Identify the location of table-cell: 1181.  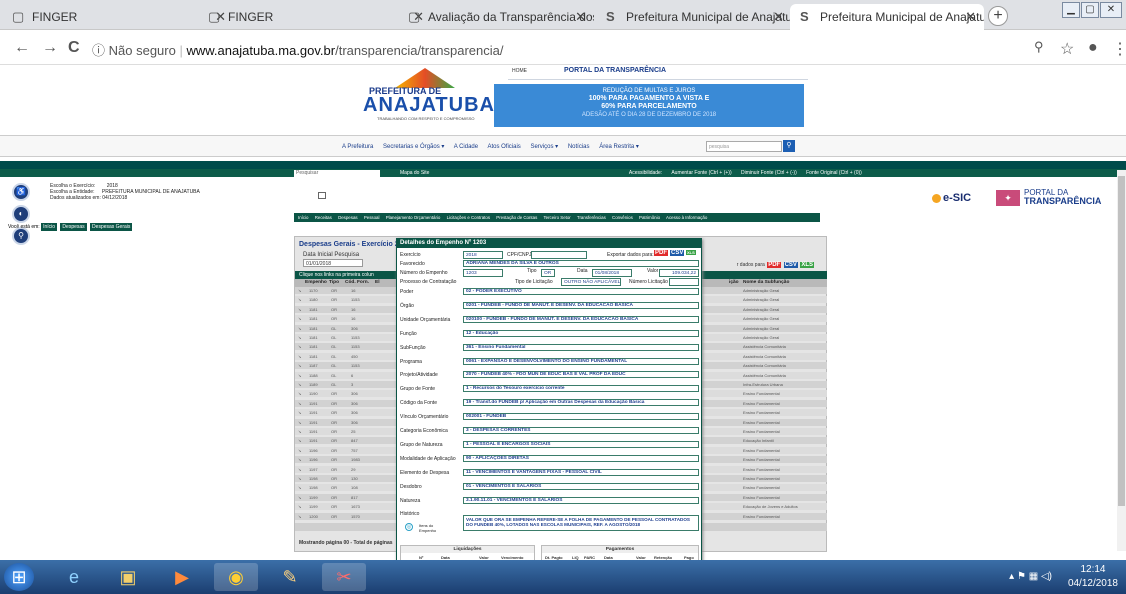
(313, 328).